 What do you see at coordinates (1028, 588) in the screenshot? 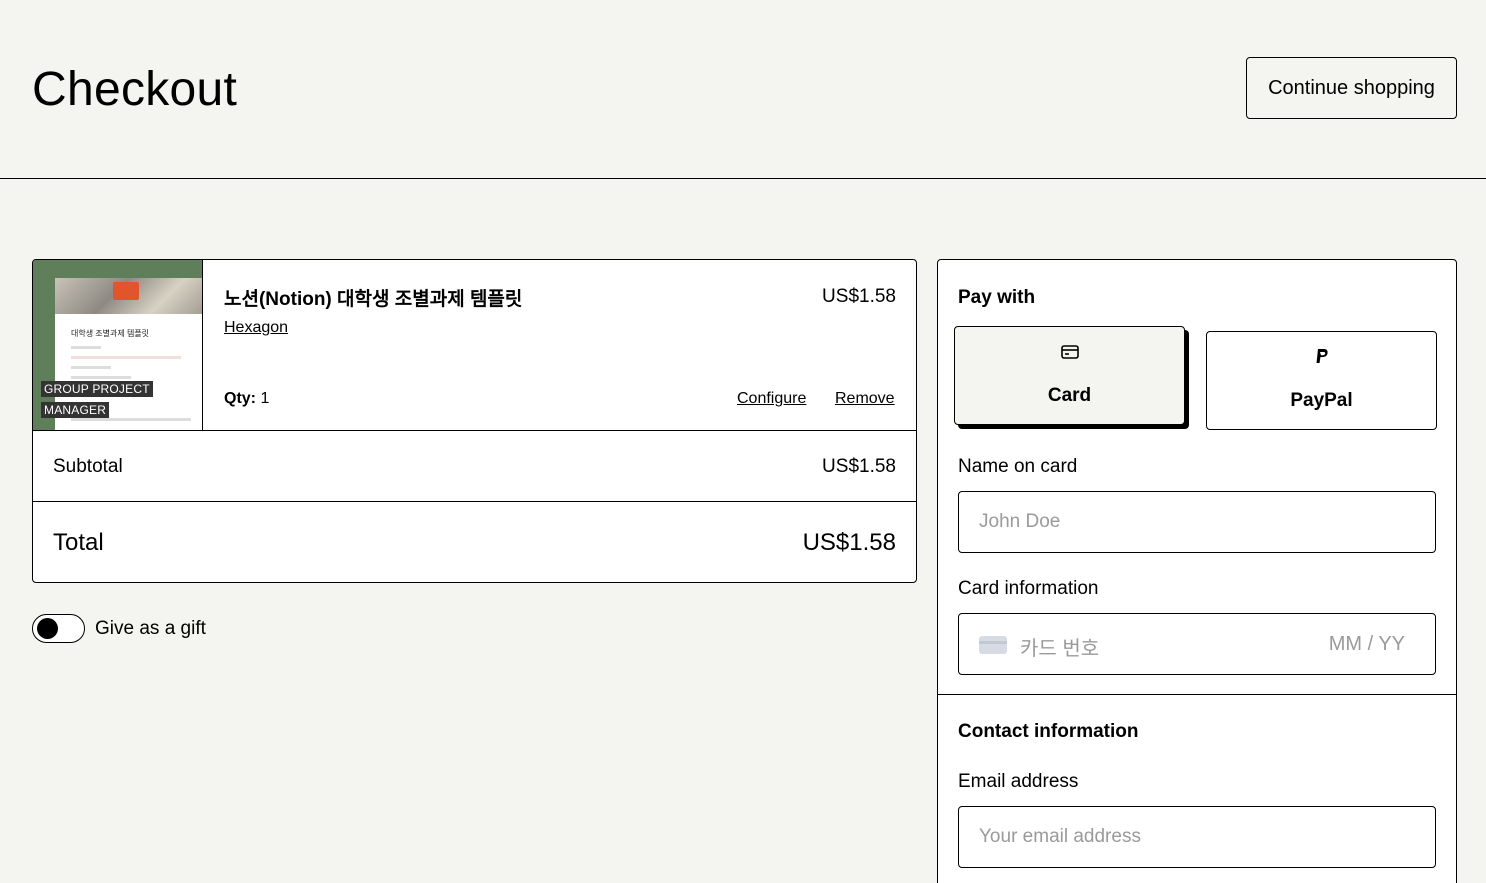
I see `card-information-label: Card information` at bounding box center [1028, 588].